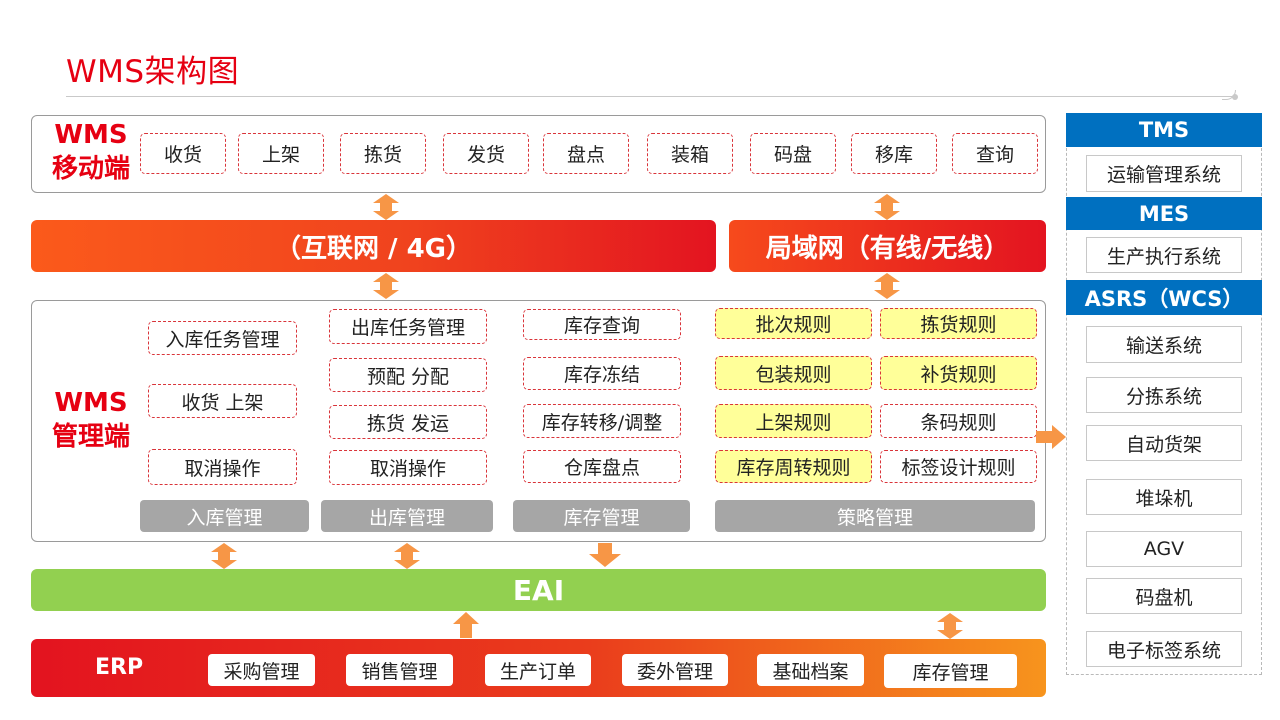  Describe the element at coordinates (958, 373) in the screenshot. I see `strategy-replenishment-rule: 补货规则` at that location.